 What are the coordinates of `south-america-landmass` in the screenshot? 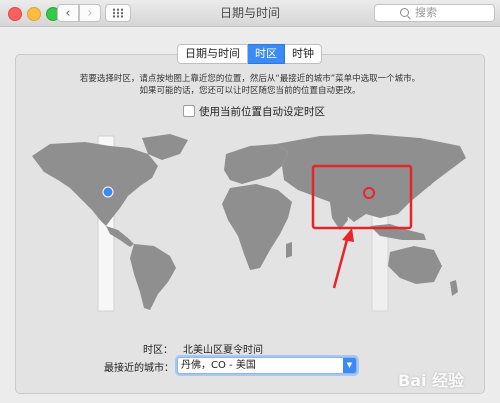 It's located at (153, 277).